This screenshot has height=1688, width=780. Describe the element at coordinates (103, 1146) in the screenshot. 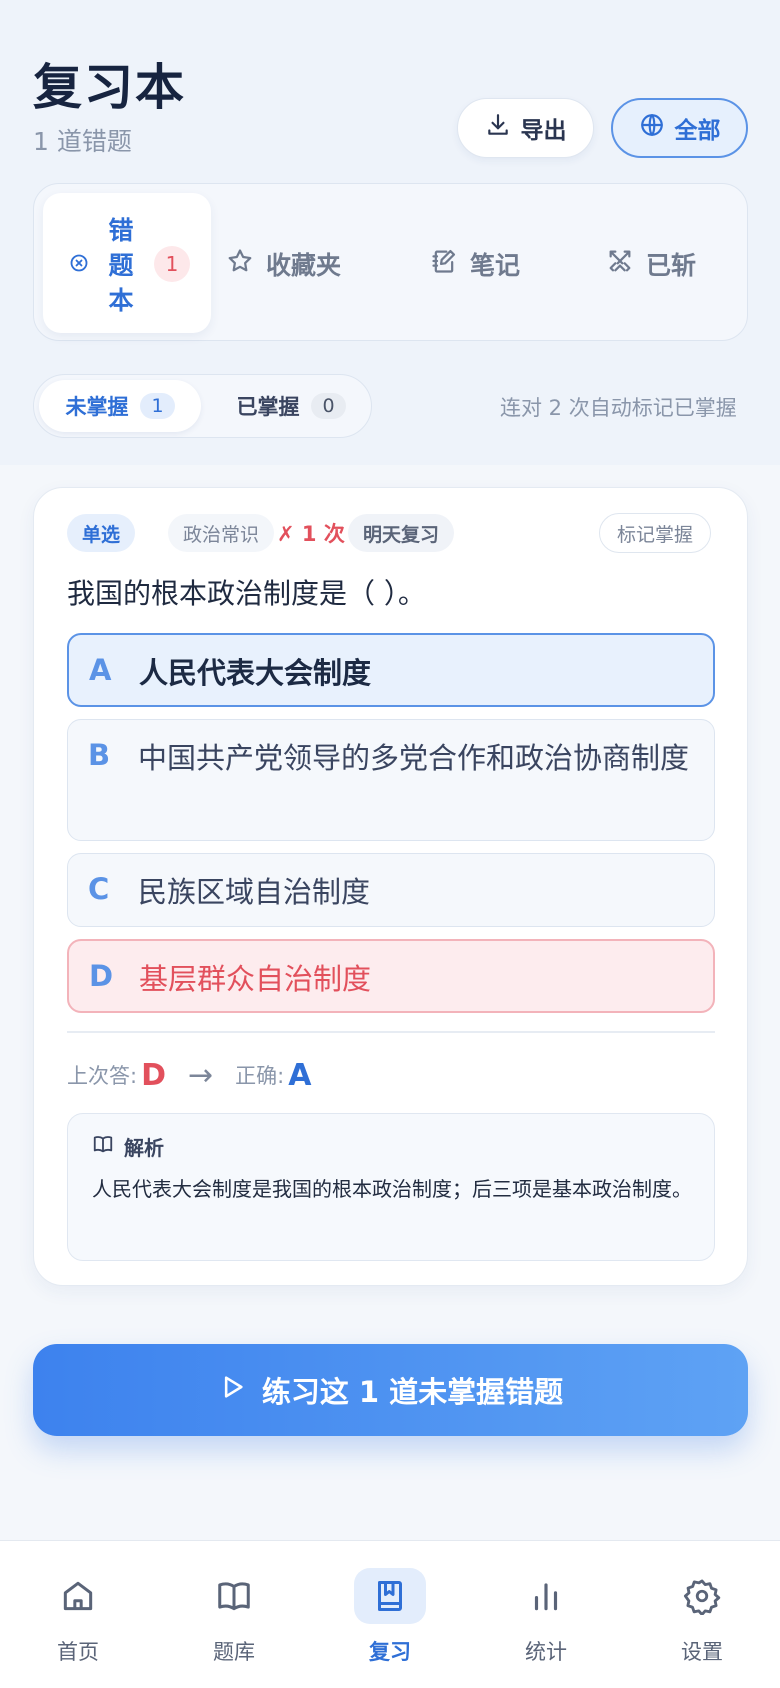

I see `book-icon` at that location.